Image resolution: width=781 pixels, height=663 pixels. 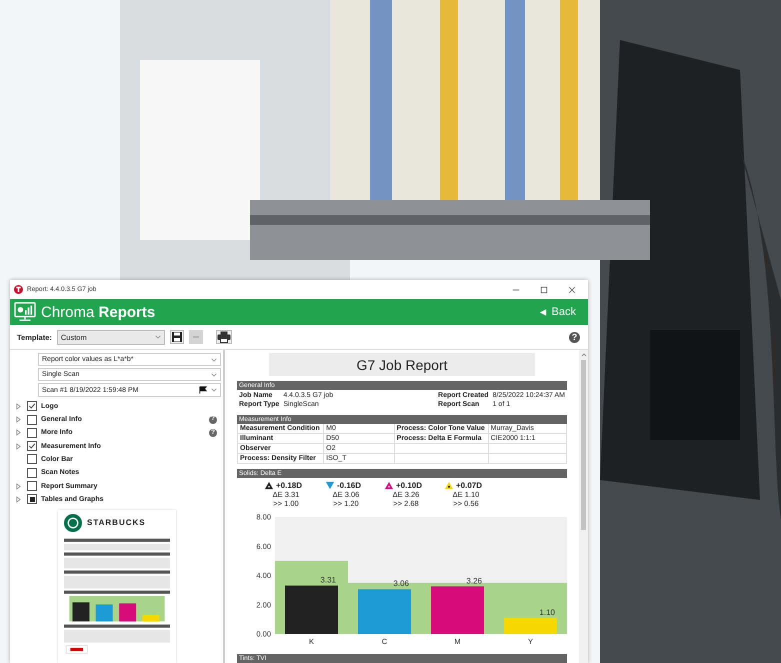 What do you see at coordinates (328, 580) in the screenshot?
I see `data-label: 3.31` at bounding box center [328, 580].